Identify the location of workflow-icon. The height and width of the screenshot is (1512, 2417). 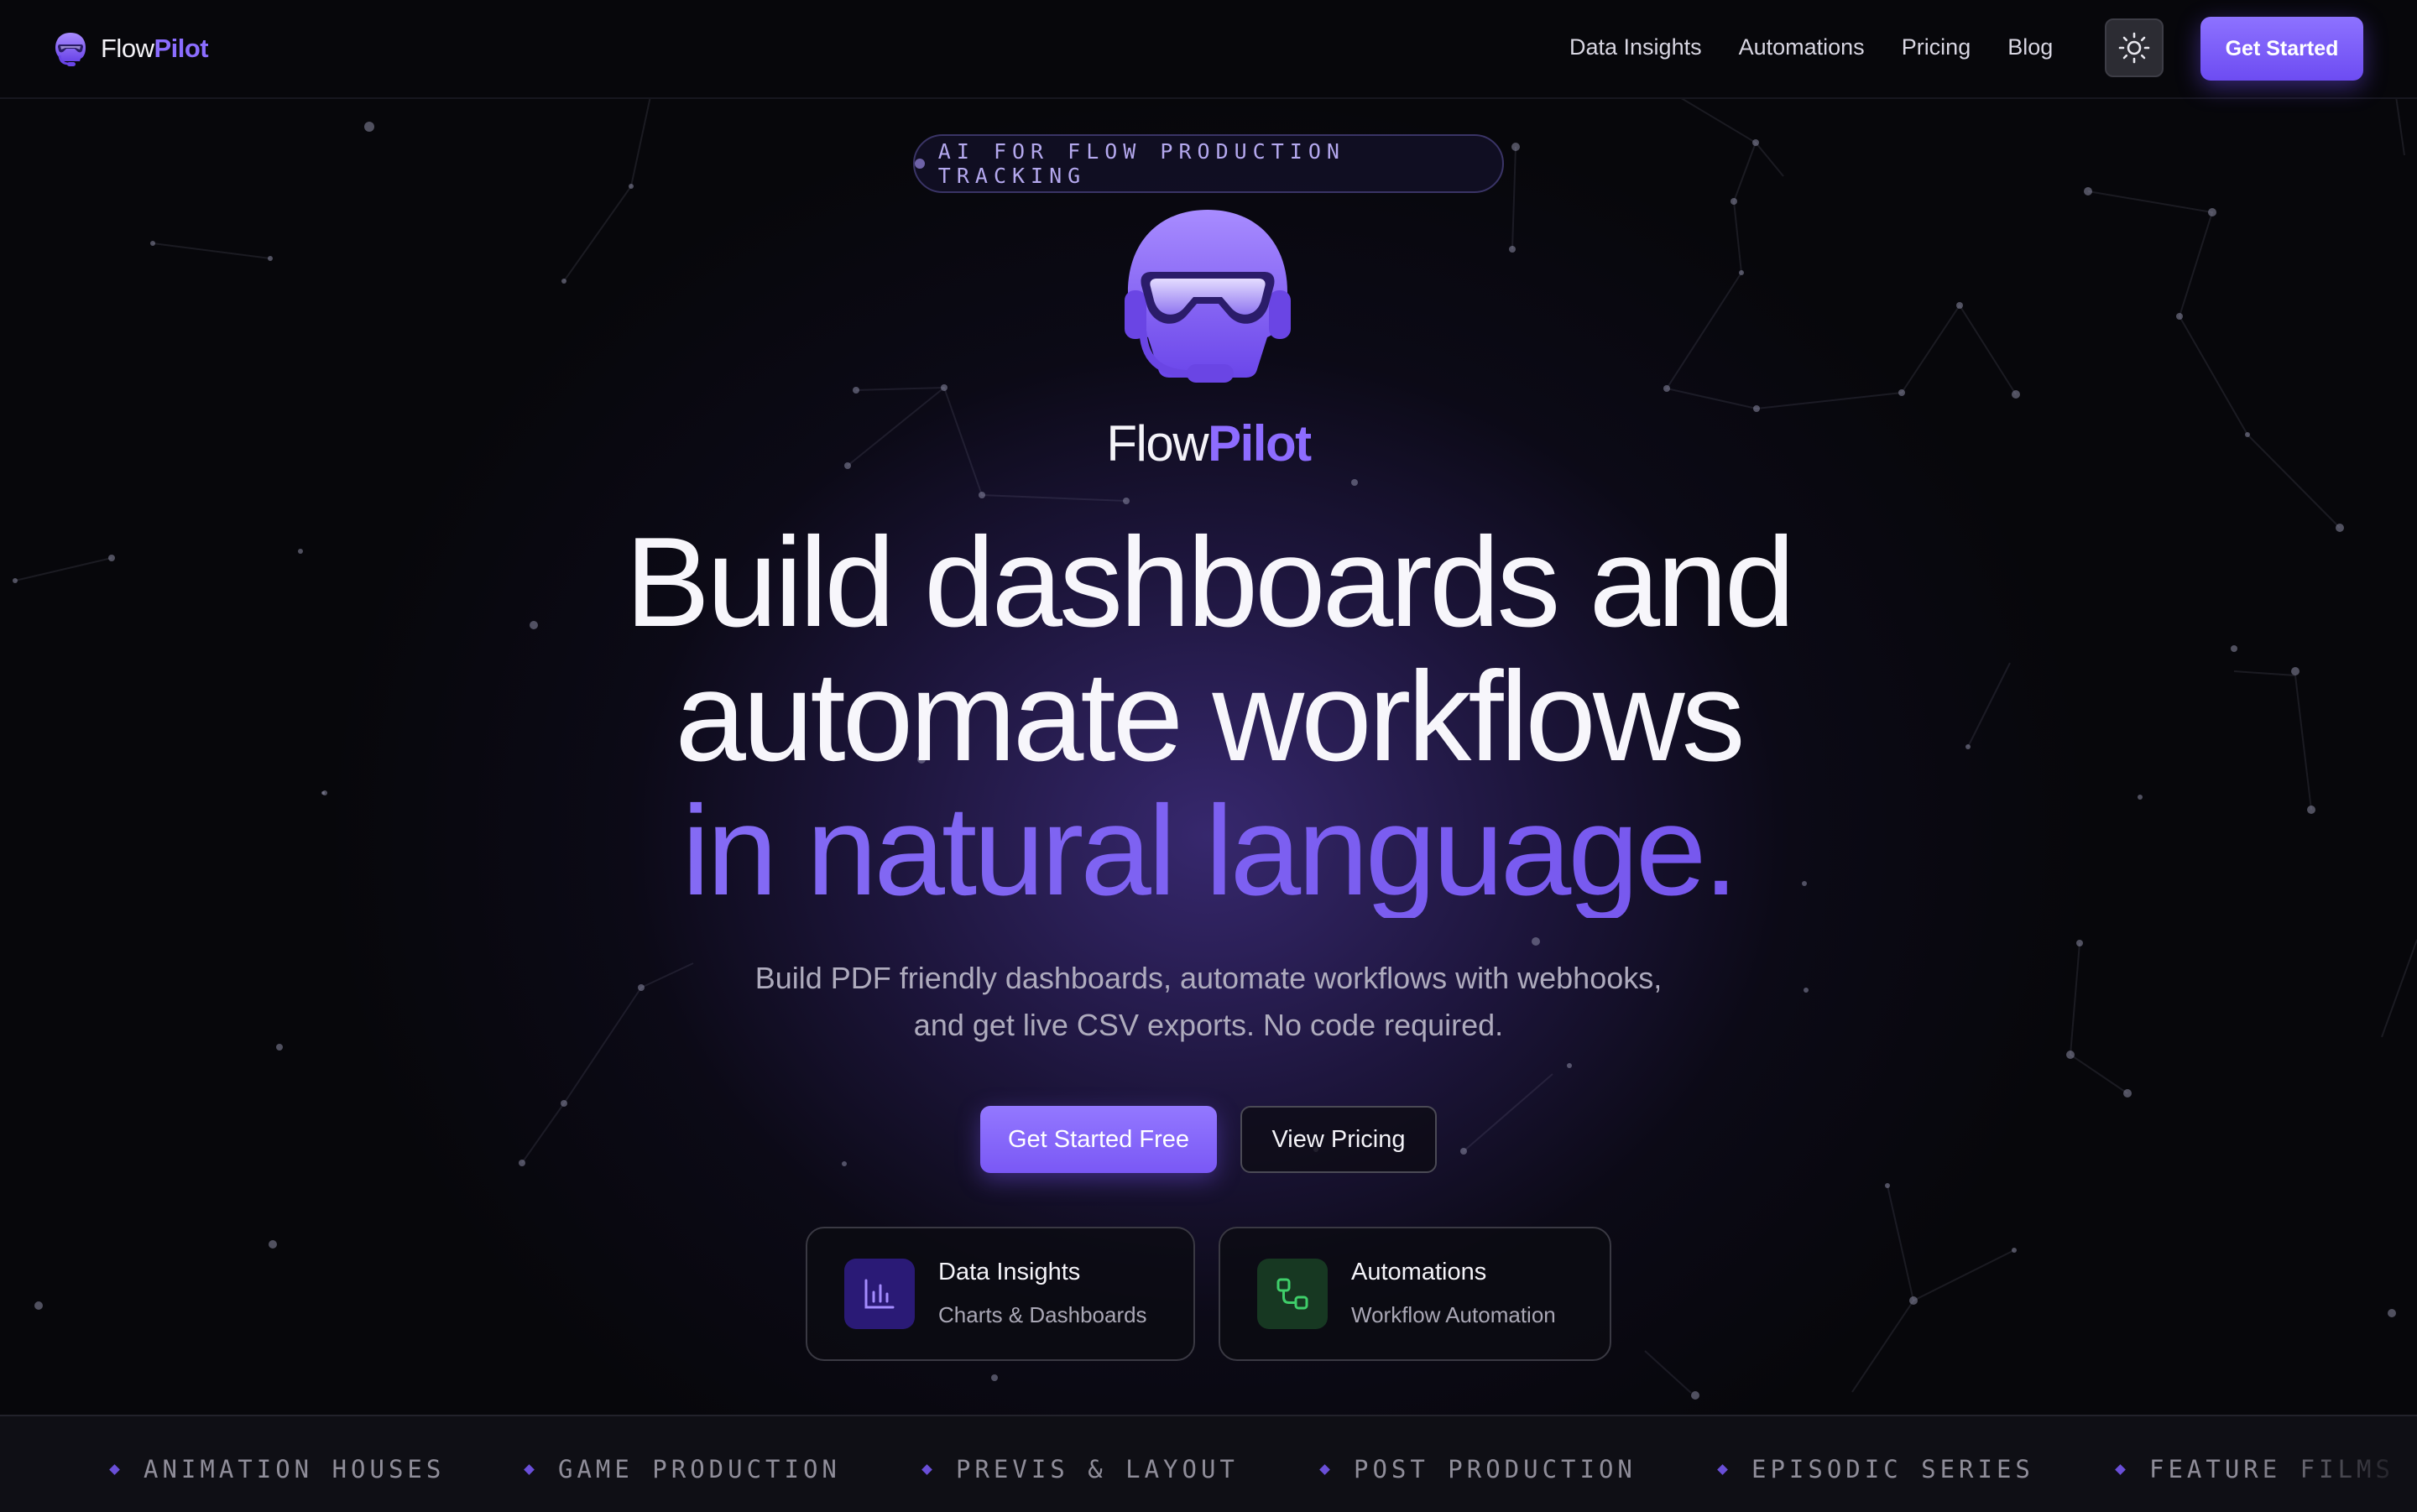
(1292, 1294).